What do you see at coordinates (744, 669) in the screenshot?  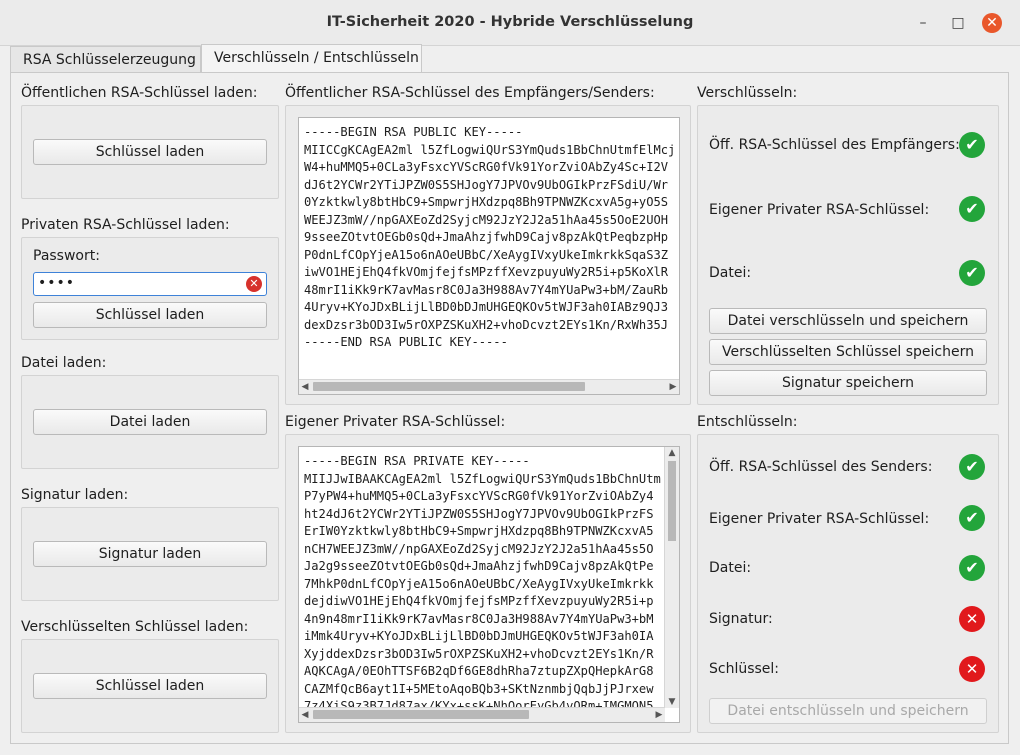 I see `key-label: Schlüssel:` at bounding box center [744, 669].